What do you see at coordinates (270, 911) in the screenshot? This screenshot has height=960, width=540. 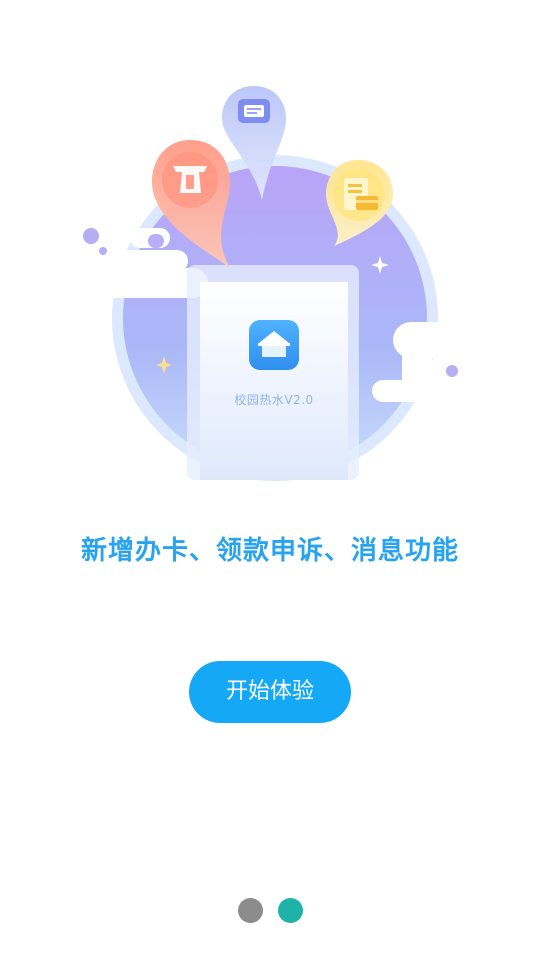 I see `page-indicator` at bounding box center [270, 911].